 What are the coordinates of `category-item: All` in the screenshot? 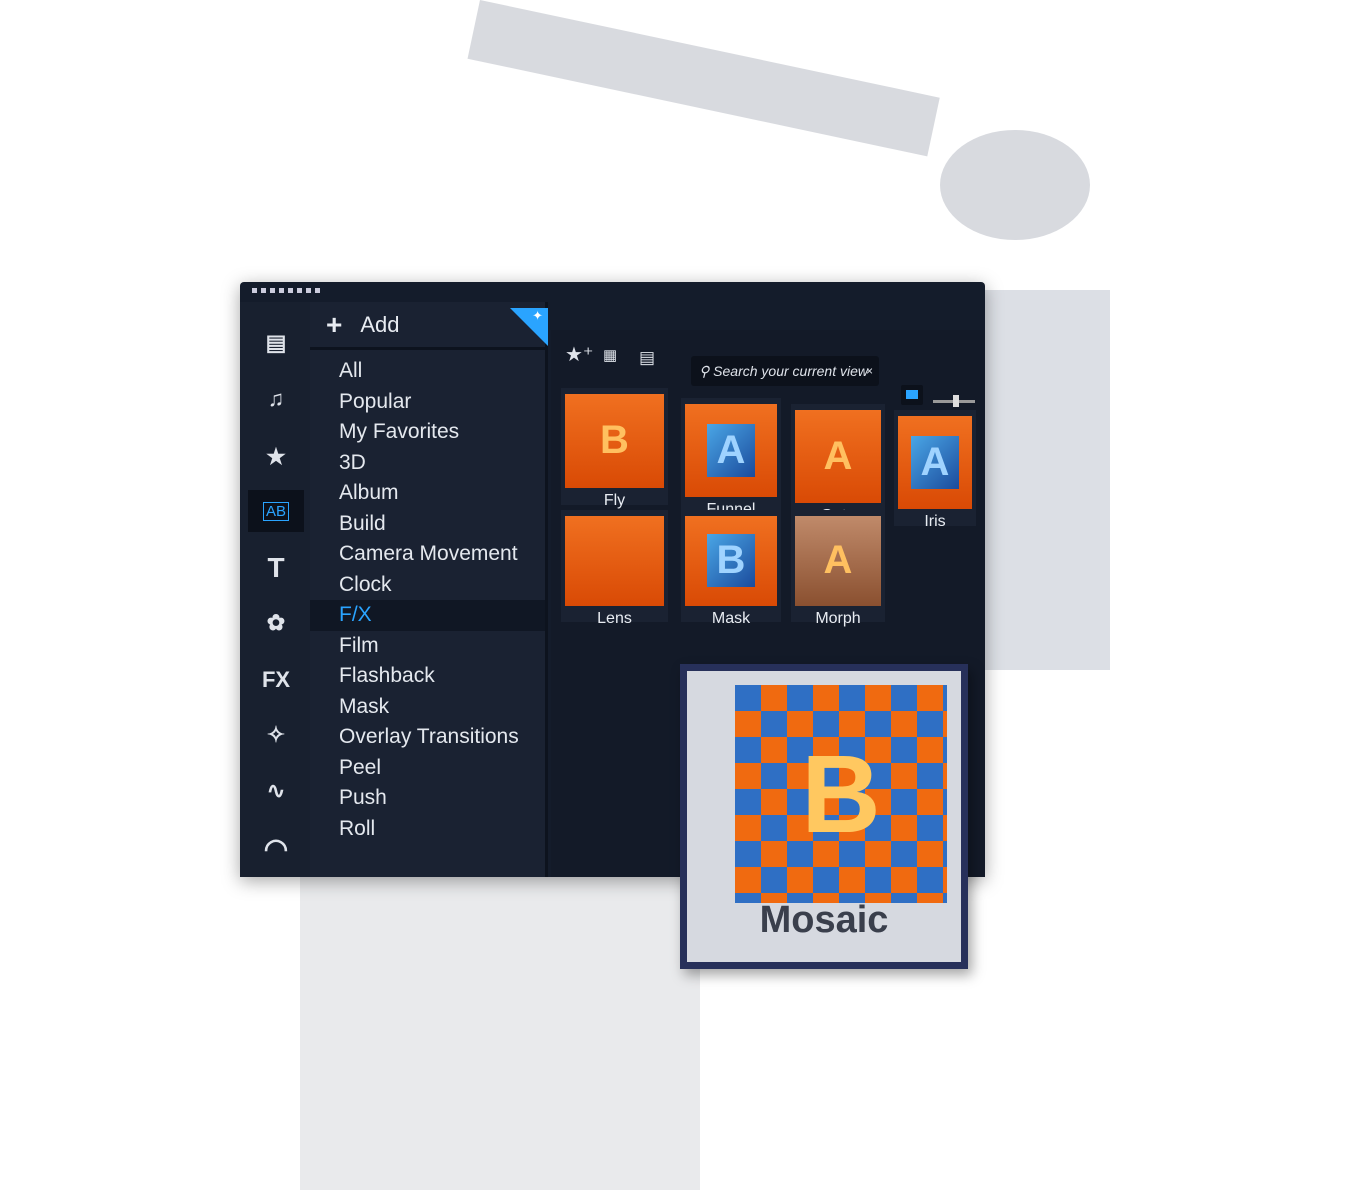 It's located at (427, 371).